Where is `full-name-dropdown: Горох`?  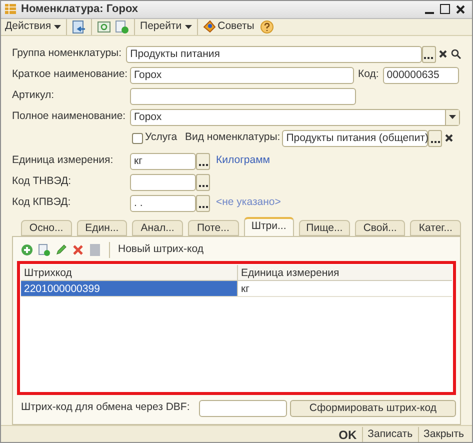 full-name-dropdown: Горох is located at coordinates (295, 117).